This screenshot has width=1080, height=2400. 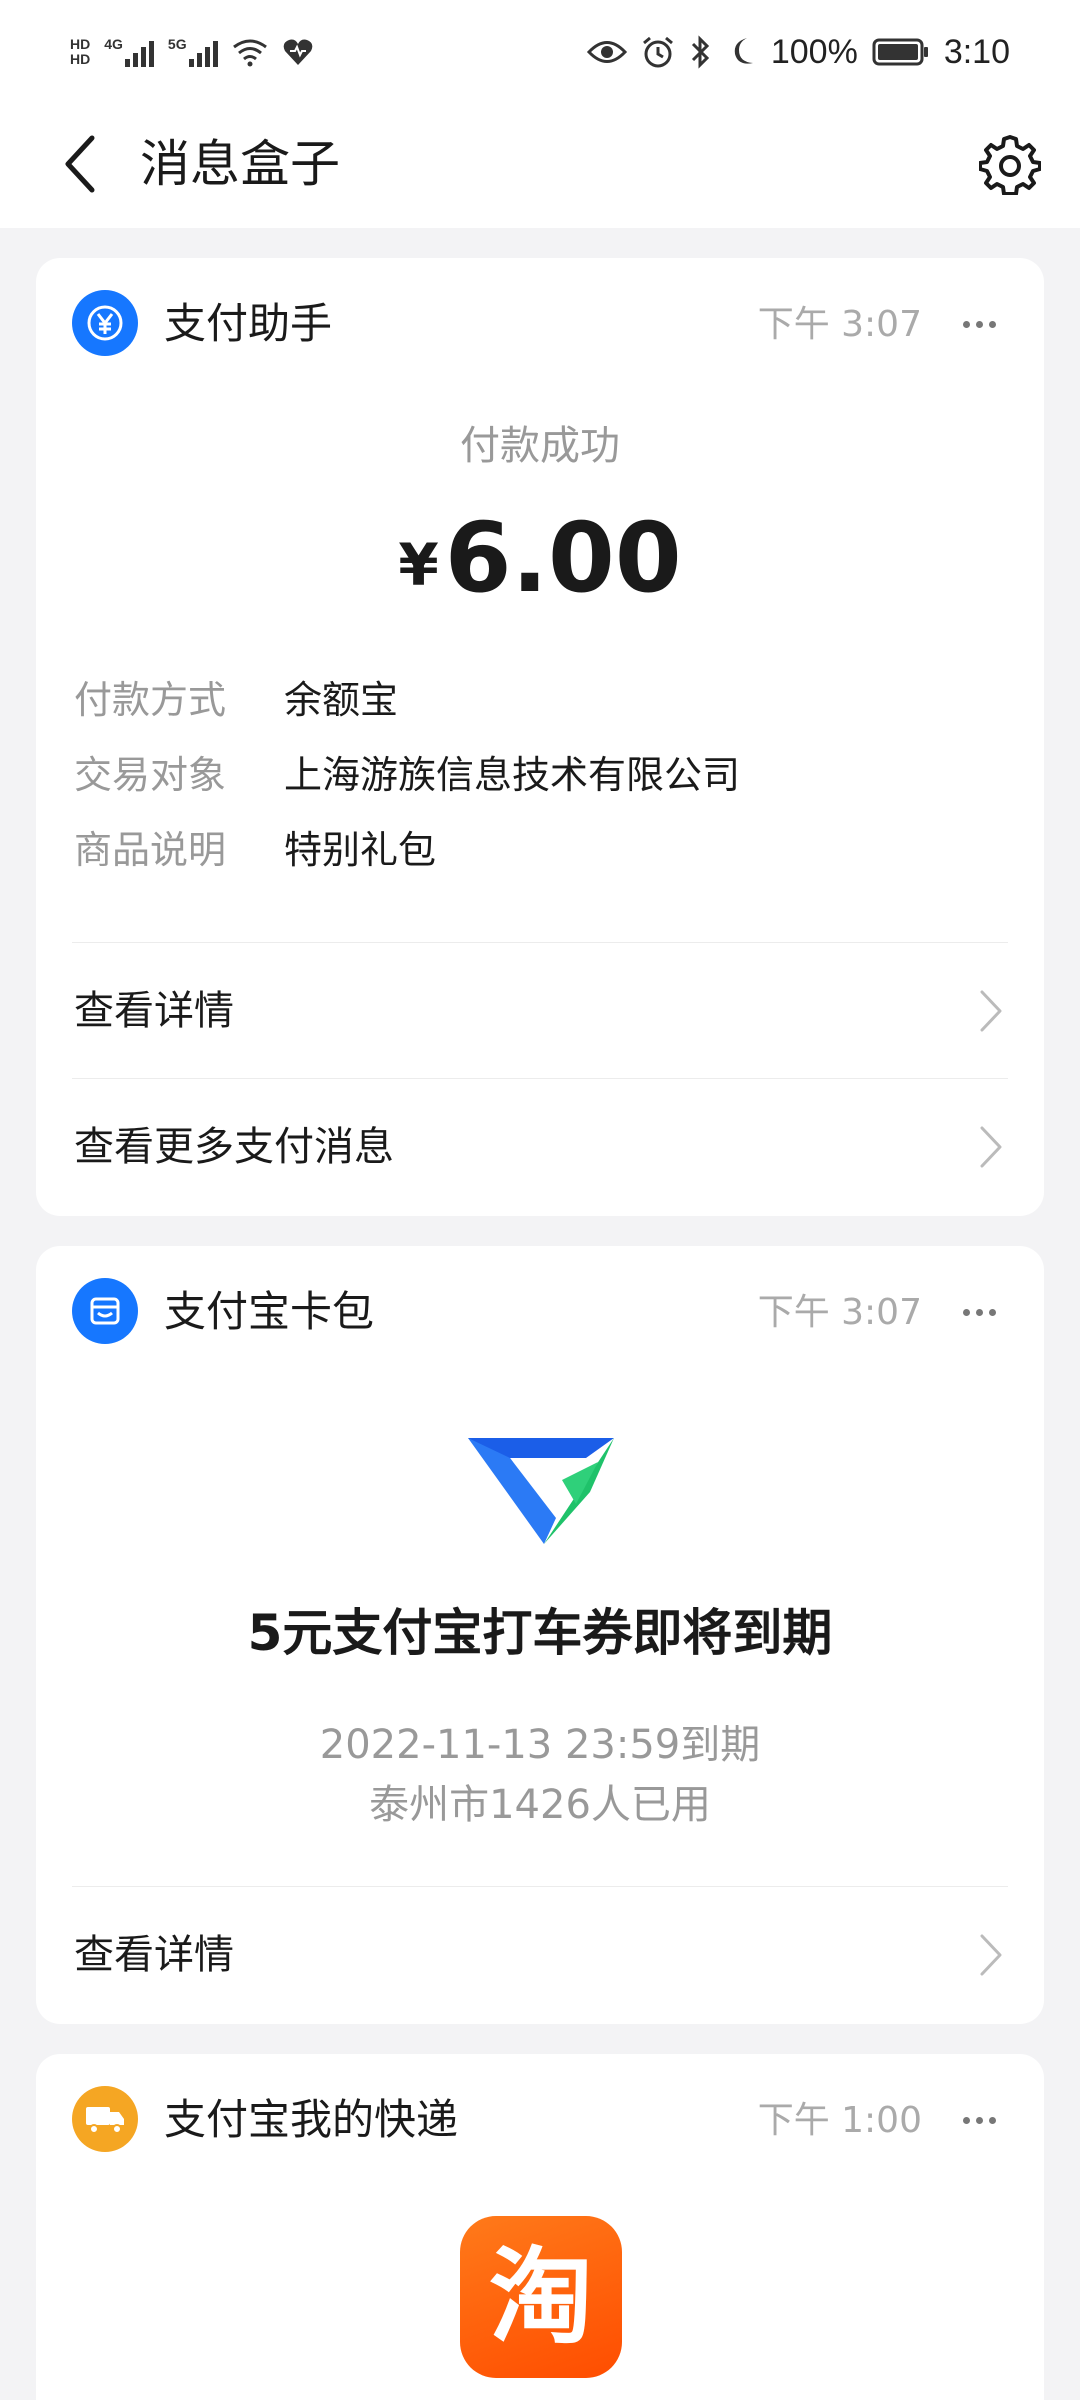 I want to click on status-bar: HD HD 4G 5G 100% 3:10, so click(x=540, y=50).